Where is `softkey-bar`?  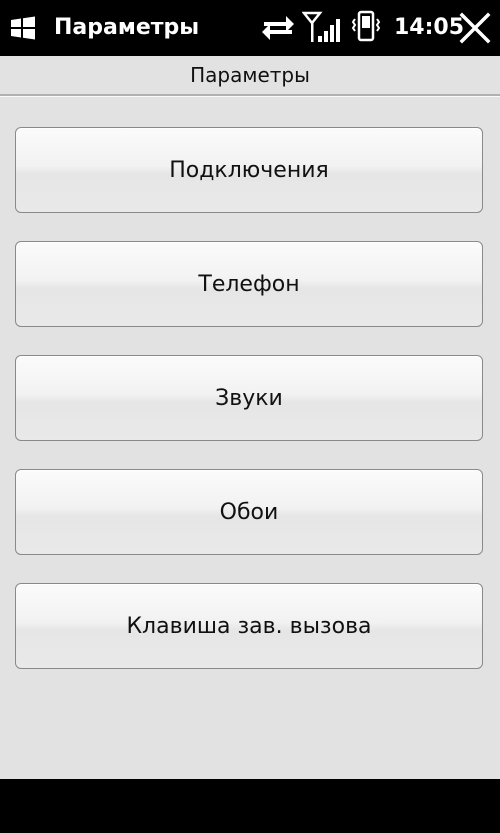 softkey-bar is located at coordinates (250, 806).